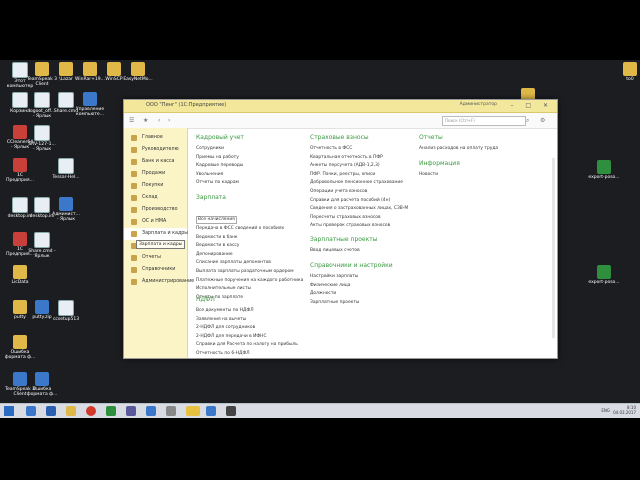 Image resolution: width=640 pixels, height=480 pixels. What do you see at coordinates (439, 175) in the screenshot?
I see `section-link: Новости` at bounding box center [439, 175].